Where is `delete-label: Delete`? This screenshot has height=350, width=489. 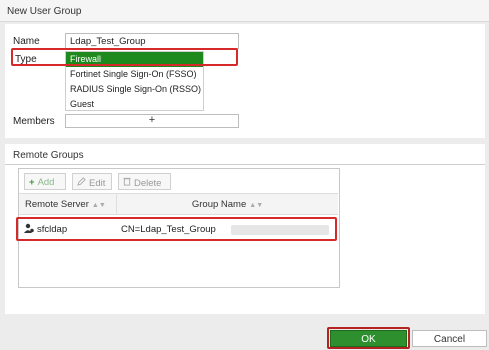
delete-label: Delete is located at coordinates (148, 183).